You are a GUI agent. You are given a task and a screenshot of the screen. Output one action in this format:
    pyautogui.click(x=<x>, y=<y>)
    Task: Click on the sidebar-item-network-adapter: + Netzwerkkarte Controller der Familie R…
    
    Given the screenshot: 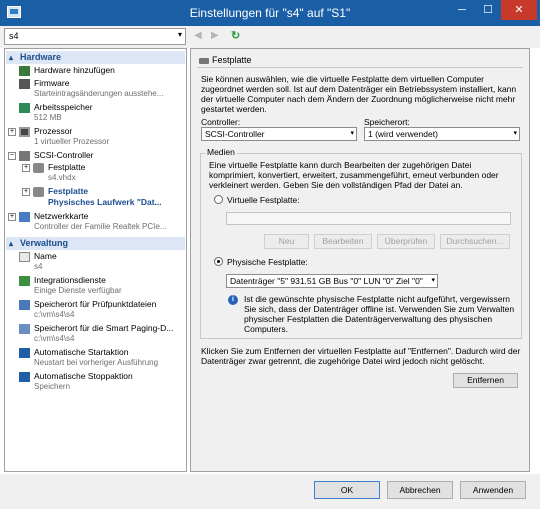 What is the action you would take?
    pyautogui.click(x=95, y=223)
    